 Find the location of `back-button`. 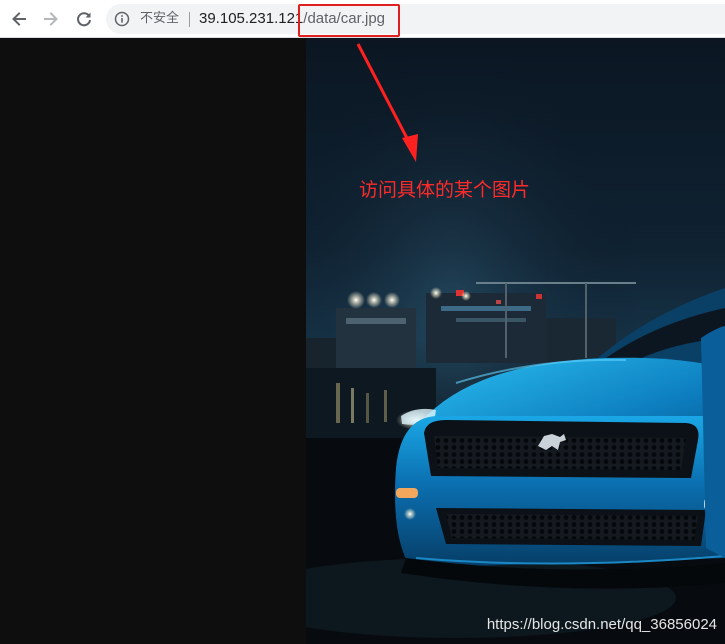

back-button is located at coordinates (19, 19).